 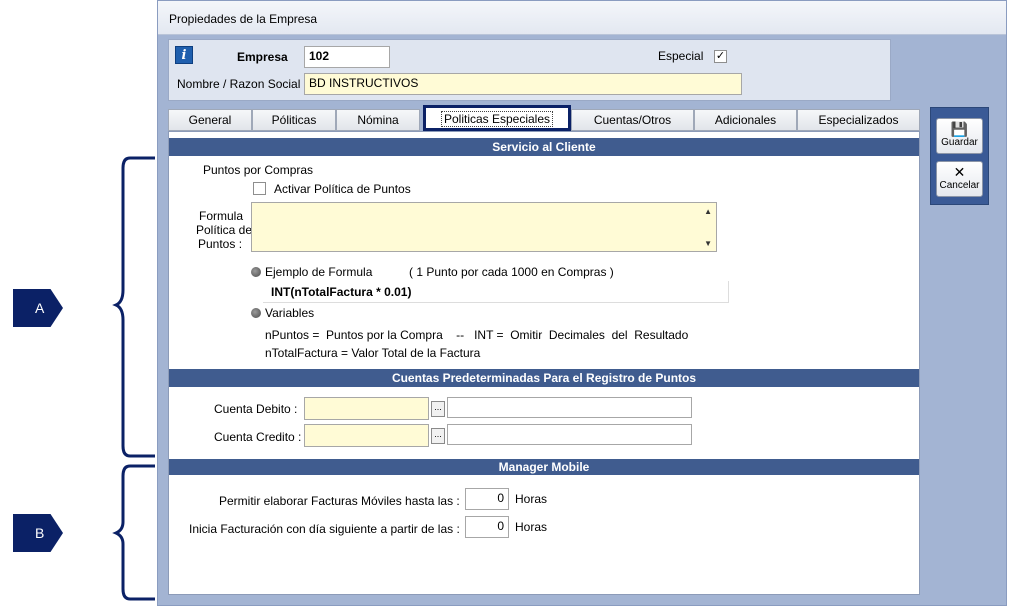 I want to click on cancelar-button: ✕ Cancelar, so click(x=959, y=179).